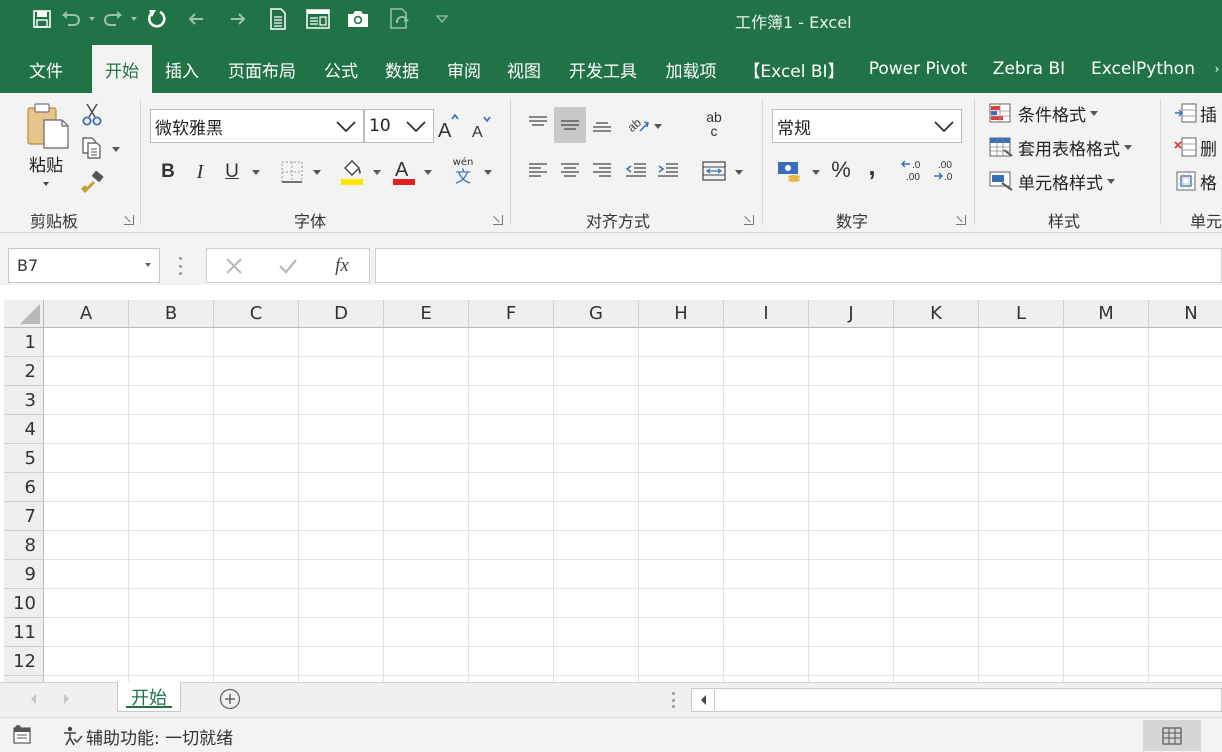 The width and height of the screenshot is (1222, 752). Describe the element at coordinates (93, 182) in the screenshot. I see `format-painter-icon` at that location.